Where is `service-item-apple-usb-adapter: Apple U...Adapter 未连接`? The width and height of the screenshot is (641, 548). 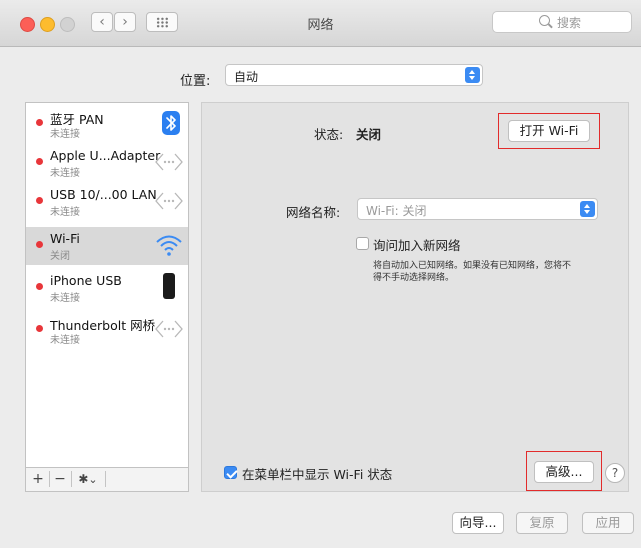
service-item-apple-usb-adapter: Apple U...Adapter 未连接 is located at coordinates (107, 163).